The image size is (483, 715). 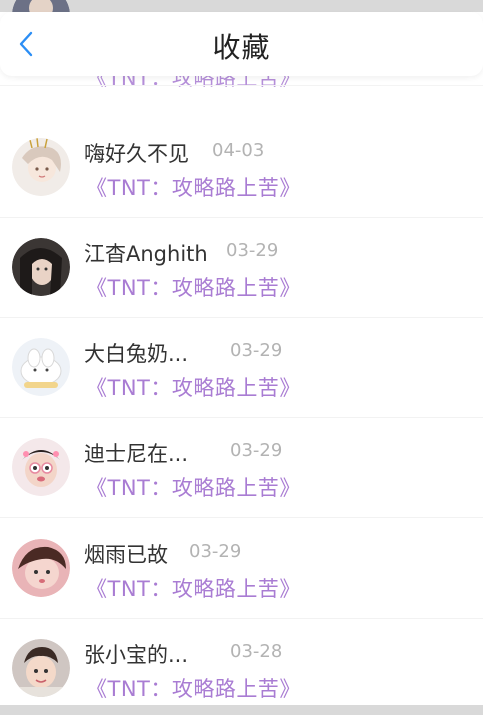 What do you see at coordinates (256, 651) in the screenshot?
I see `item-date: 03-28` at bounding box center [256, 651].